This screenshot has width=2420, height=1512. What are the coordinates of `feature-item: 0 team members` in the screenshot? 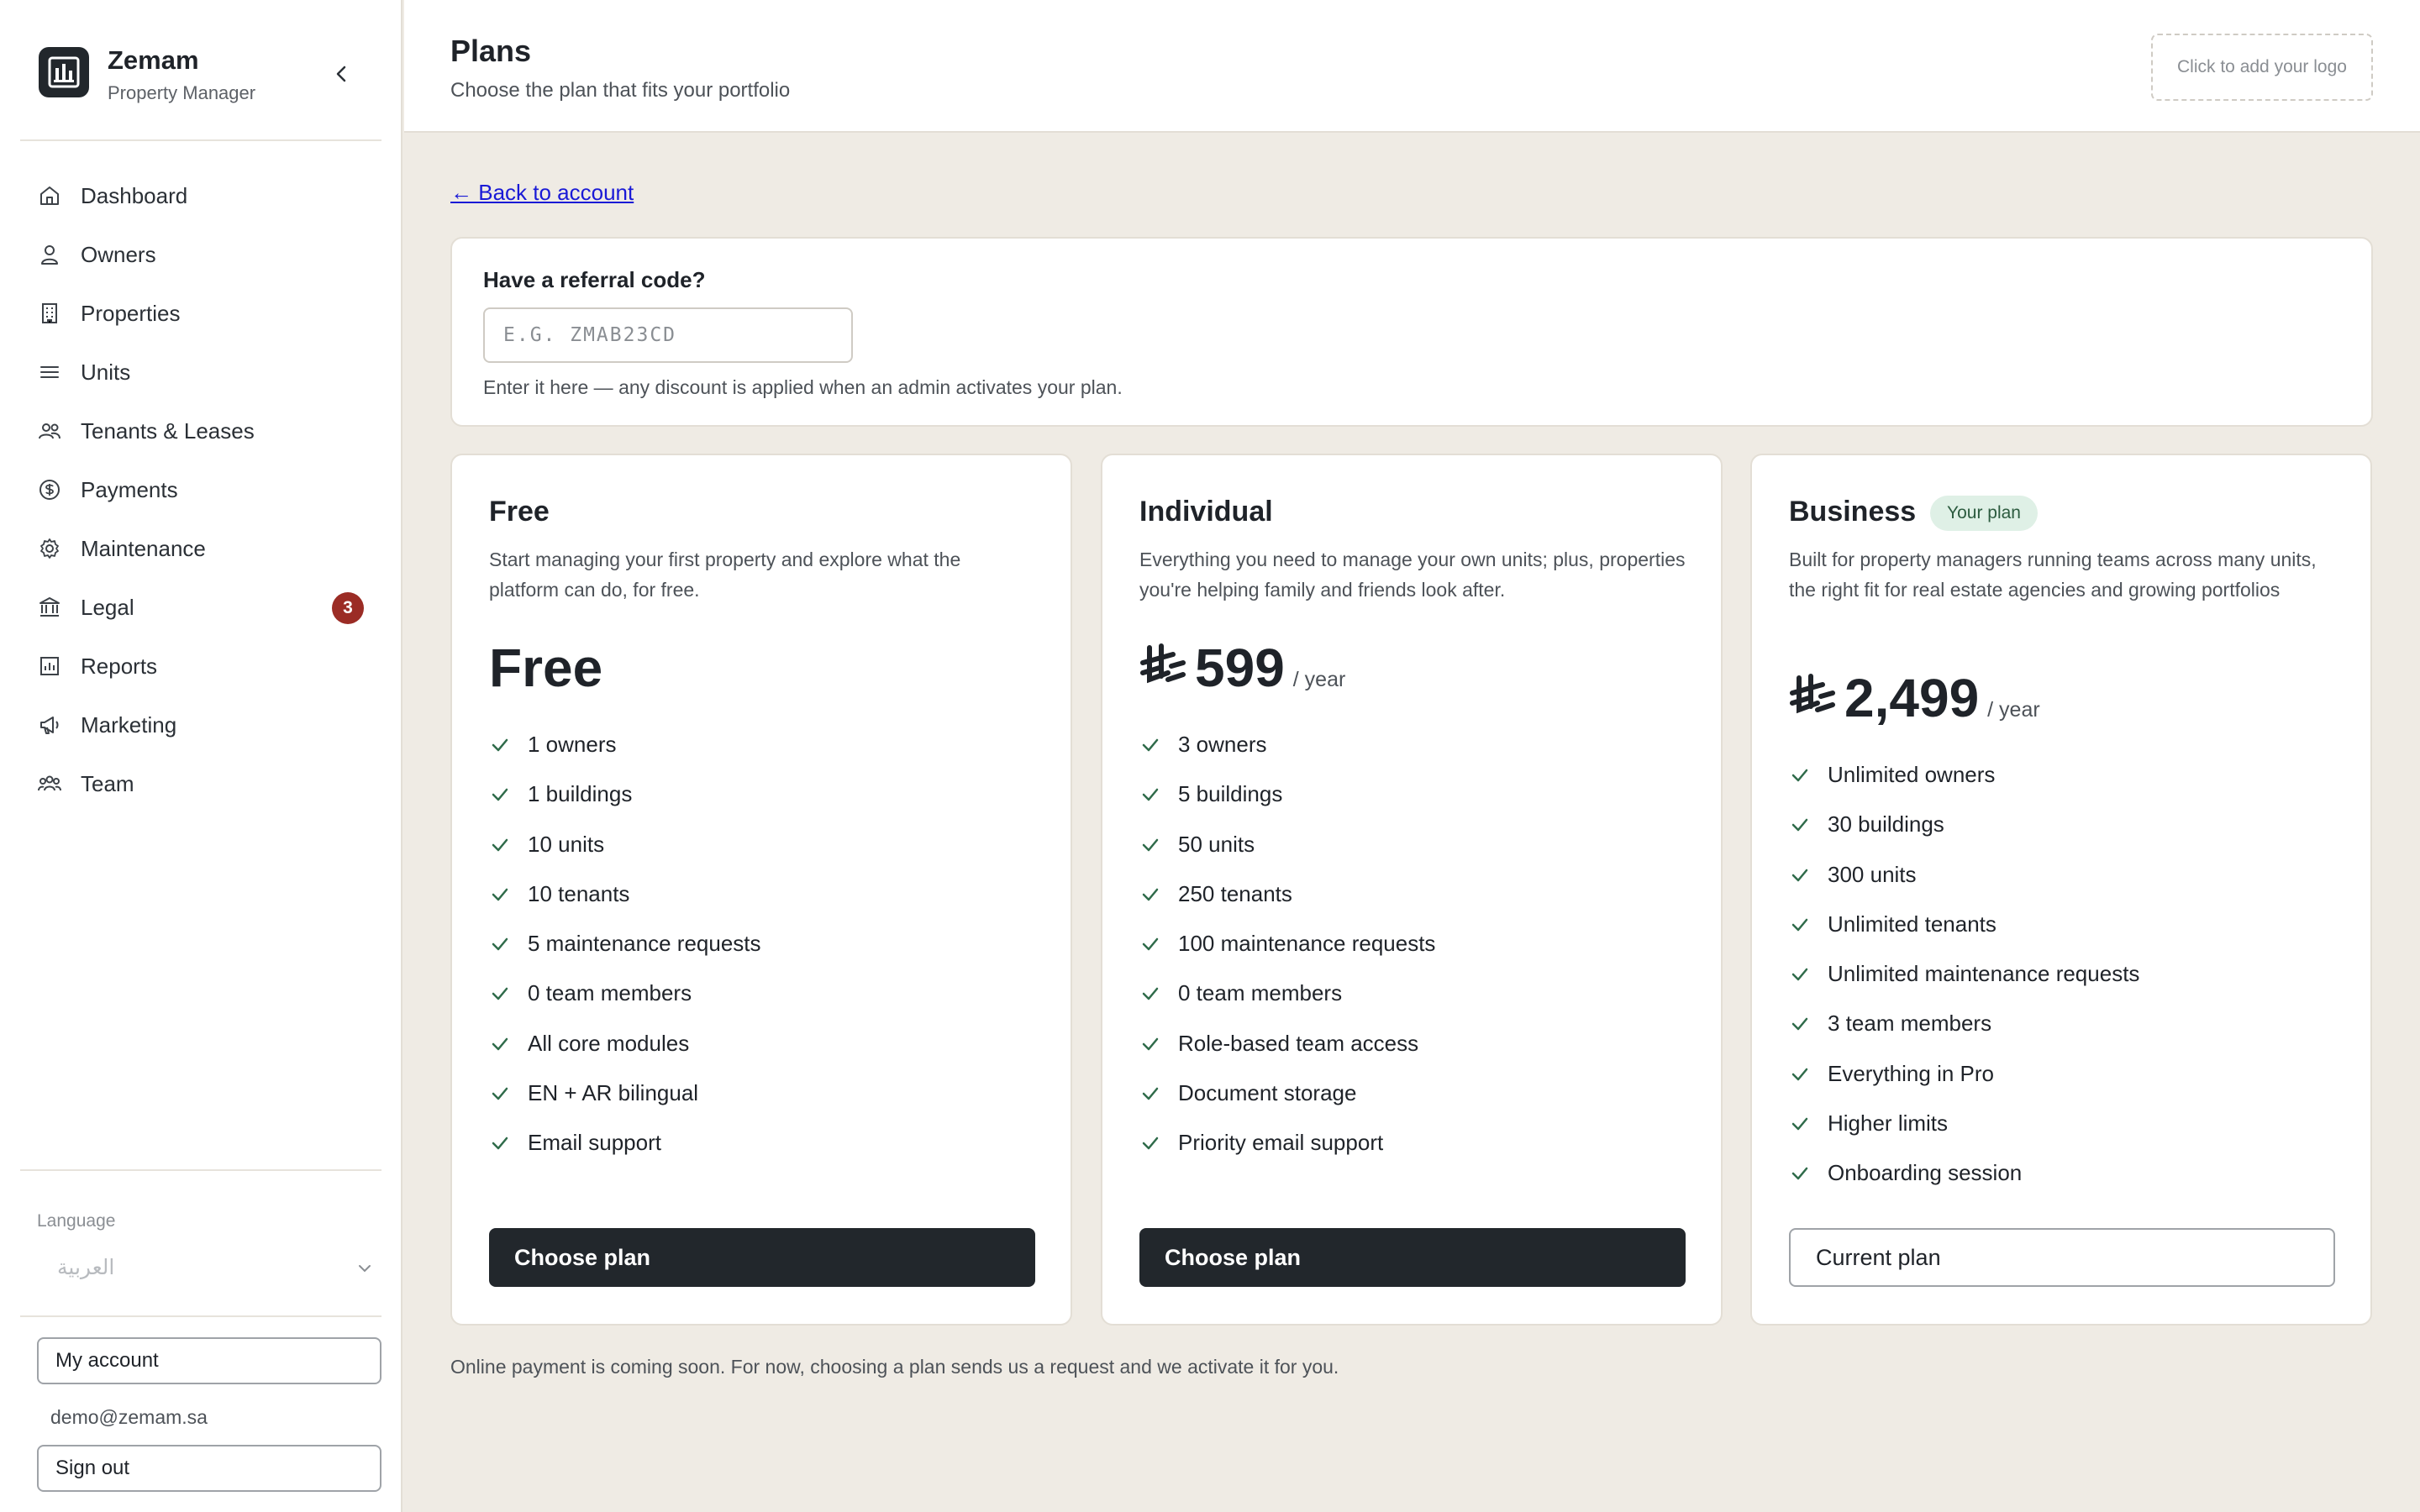 It's located at (1412, 997).